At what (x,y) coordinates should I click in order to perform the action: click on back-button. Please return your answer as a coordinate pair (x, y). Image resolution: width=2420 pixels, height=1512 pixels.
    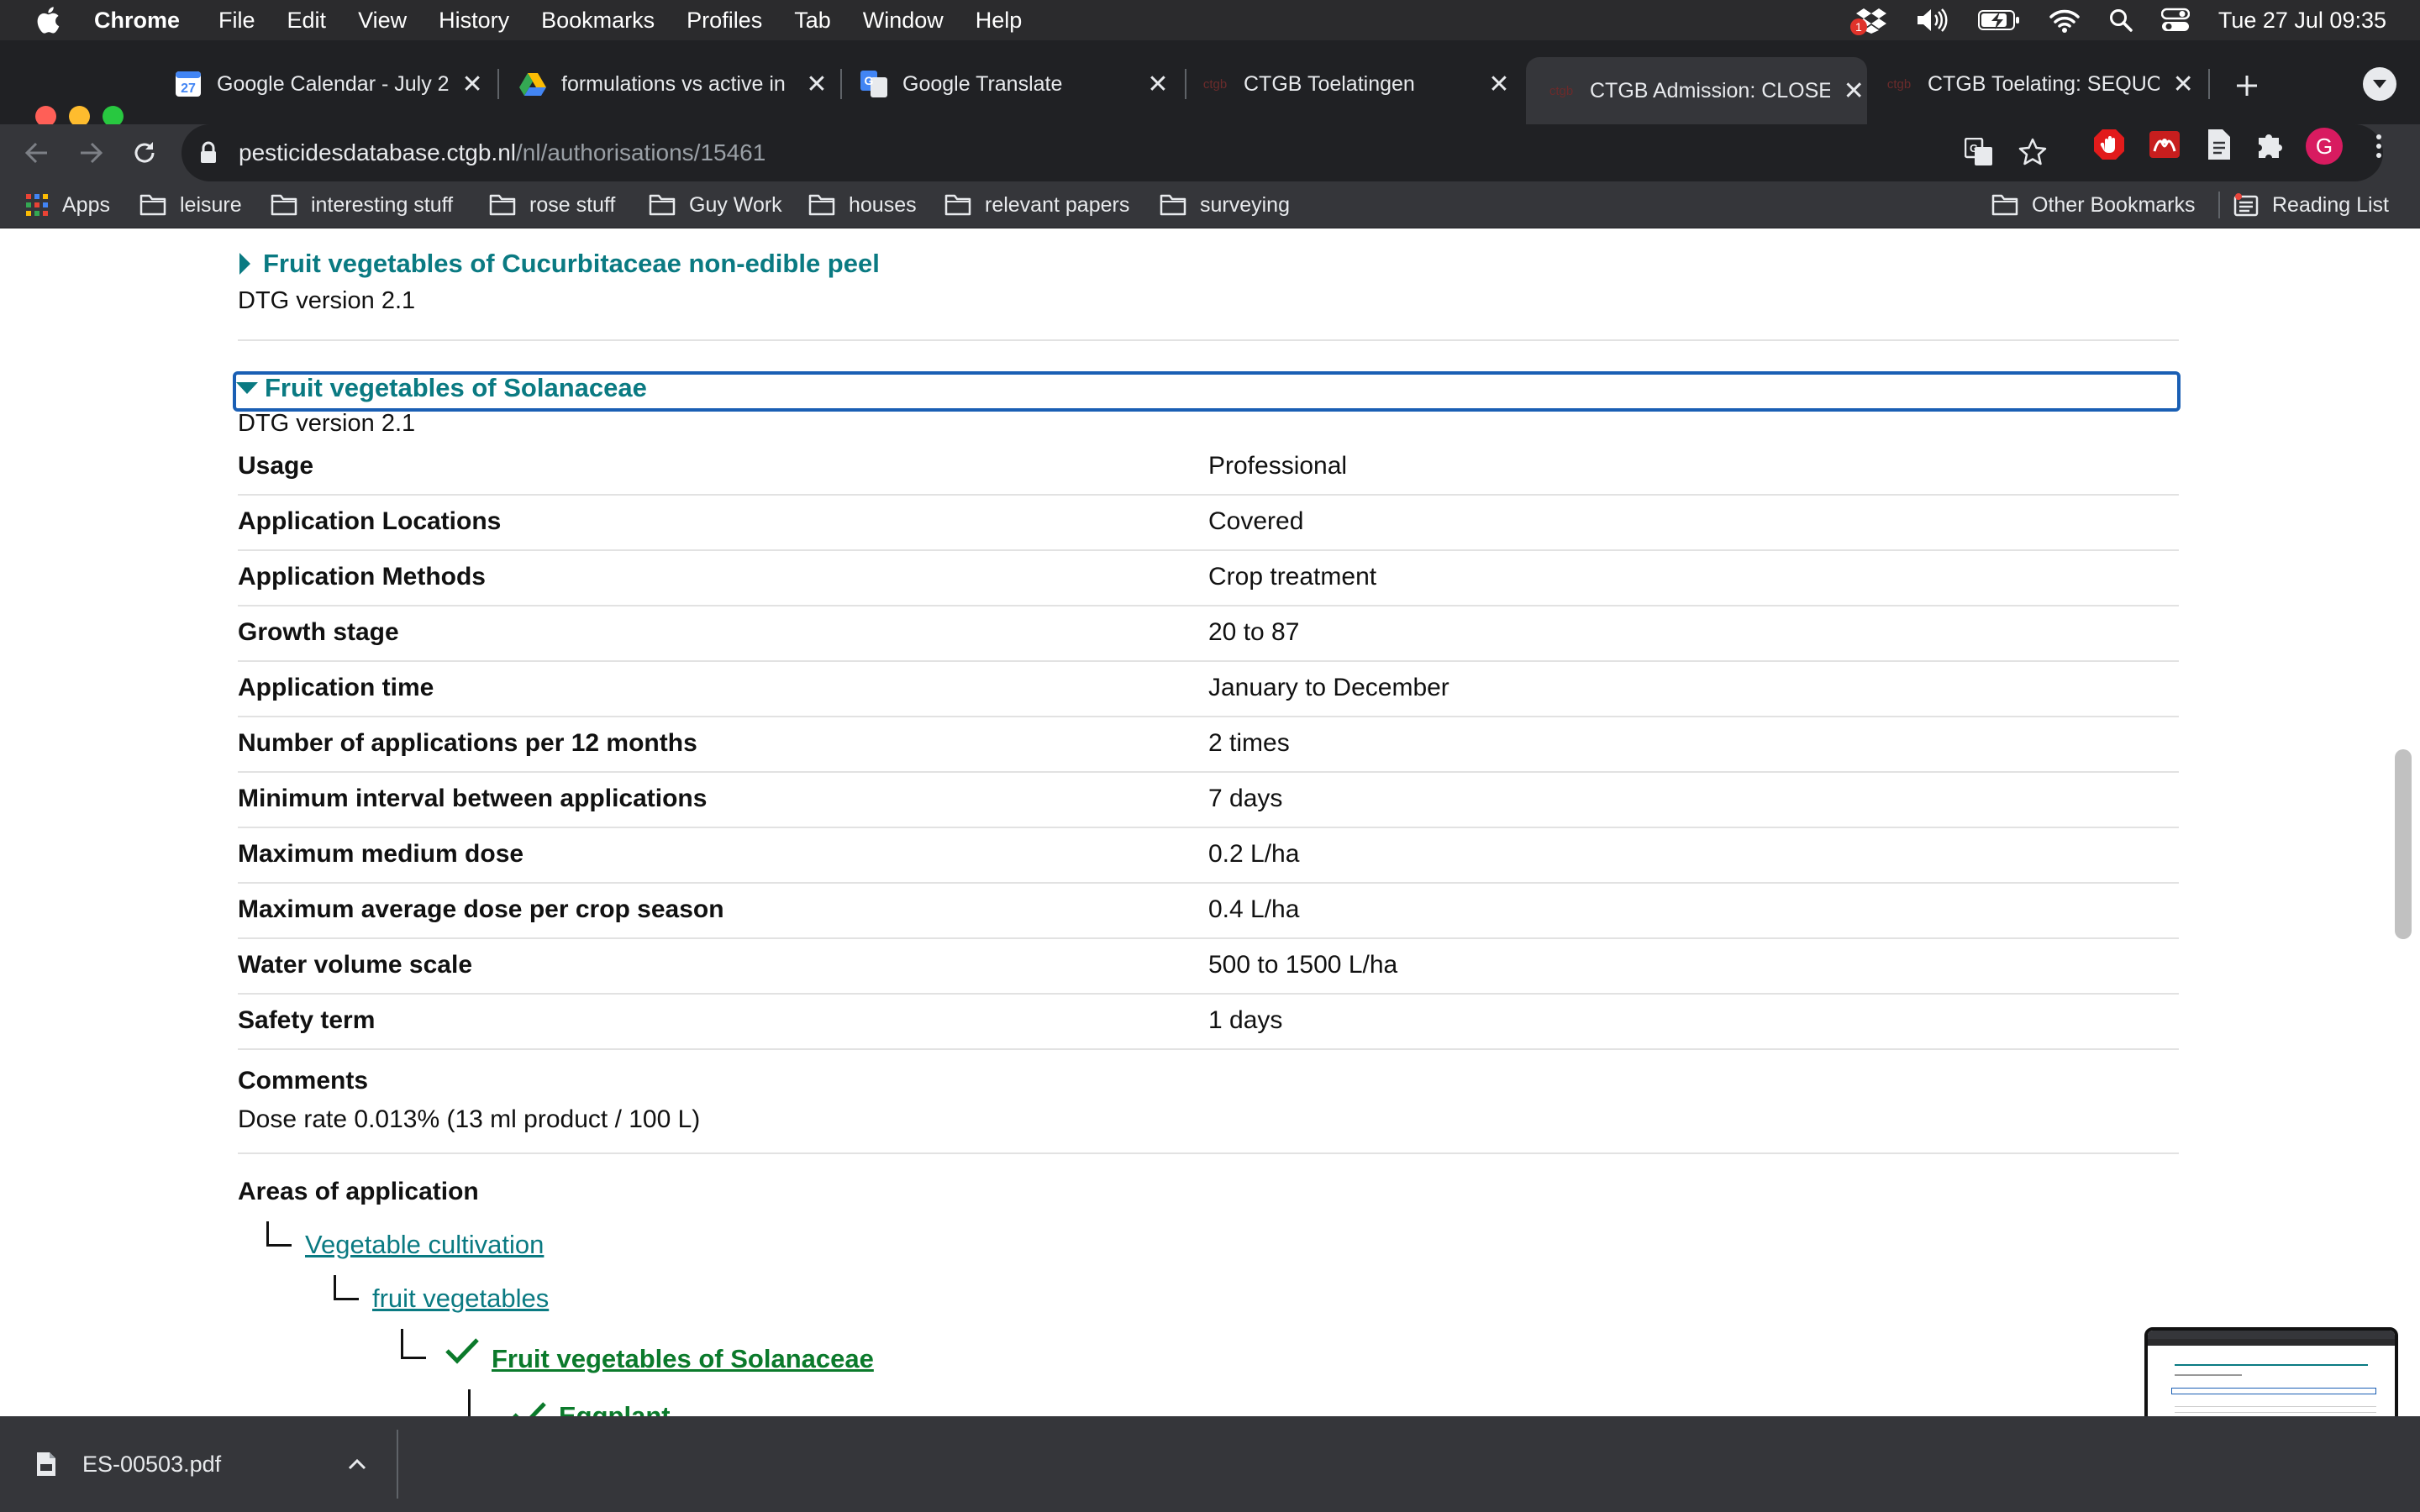
    Looking at the image, I should click on (36, 152).